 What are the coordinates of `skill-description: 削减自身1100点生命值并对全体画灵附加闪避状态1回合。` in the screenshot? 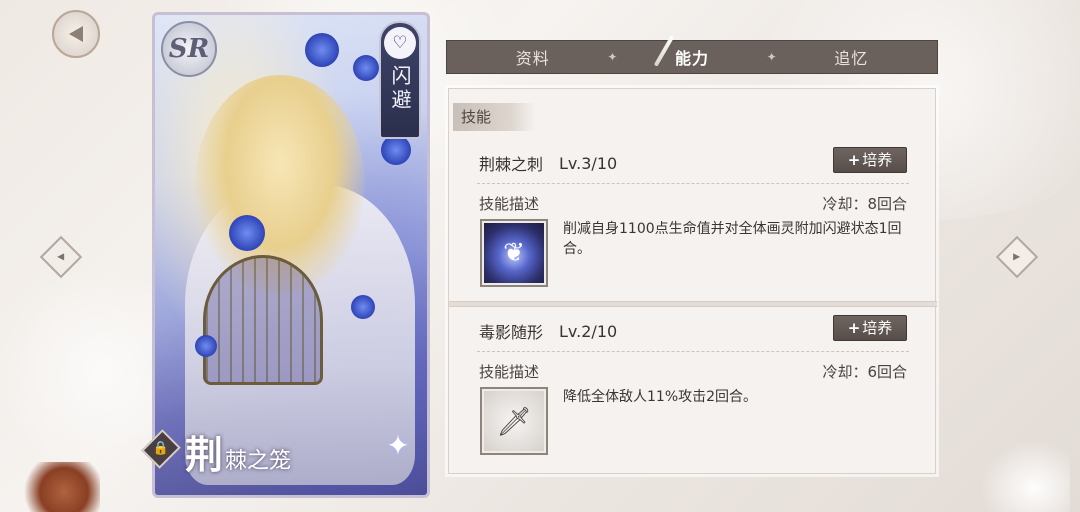 It's located at (732, 239).